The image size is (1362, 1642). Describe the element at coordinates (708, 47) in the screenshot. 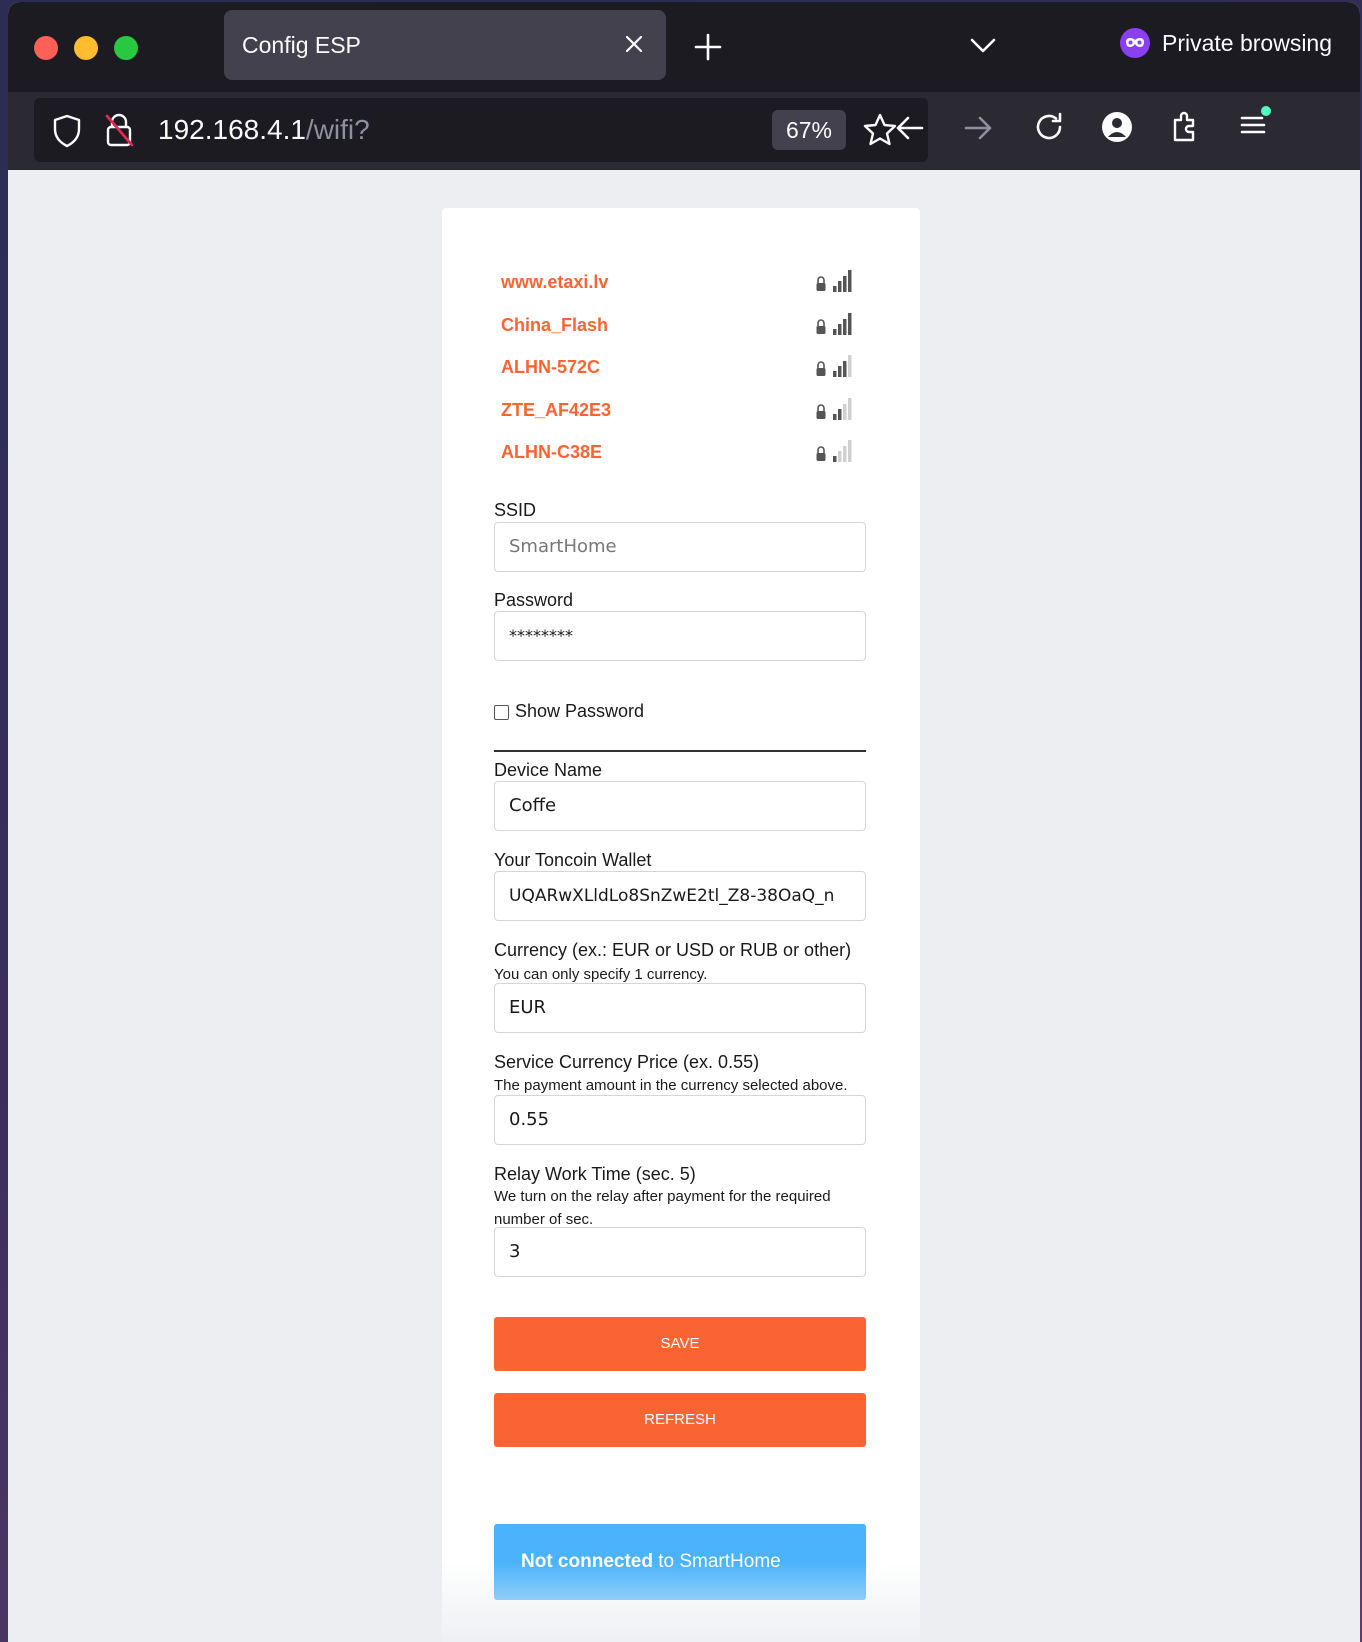

I see `new-tab-icon` at that location.